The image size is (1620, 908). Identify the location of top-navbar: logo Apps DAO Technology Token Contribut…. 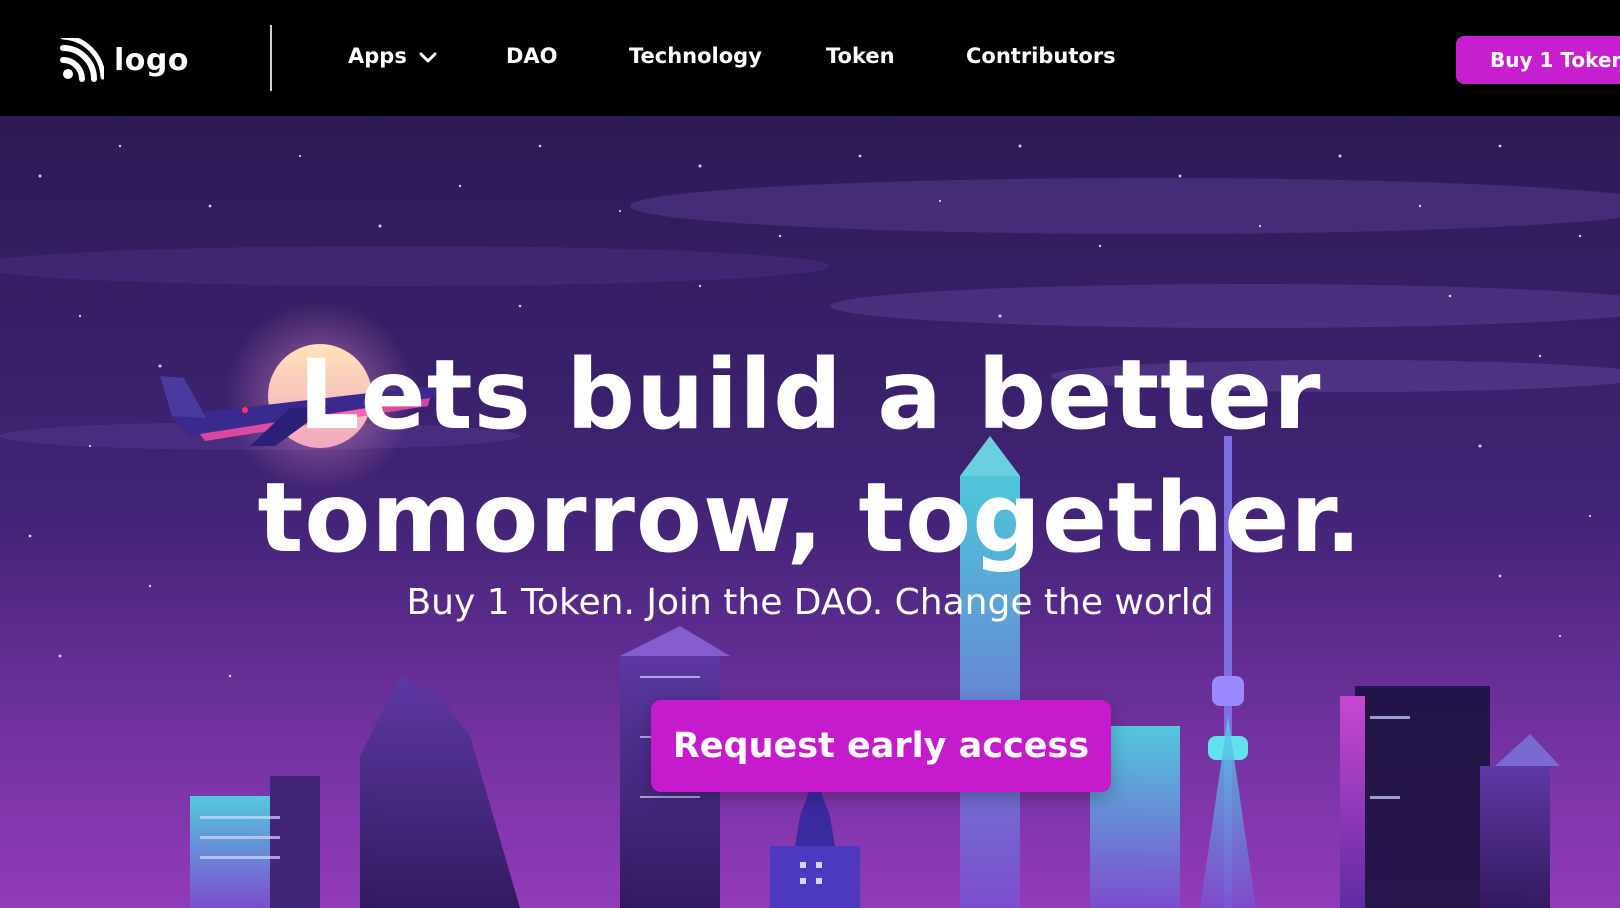
(810, 58).